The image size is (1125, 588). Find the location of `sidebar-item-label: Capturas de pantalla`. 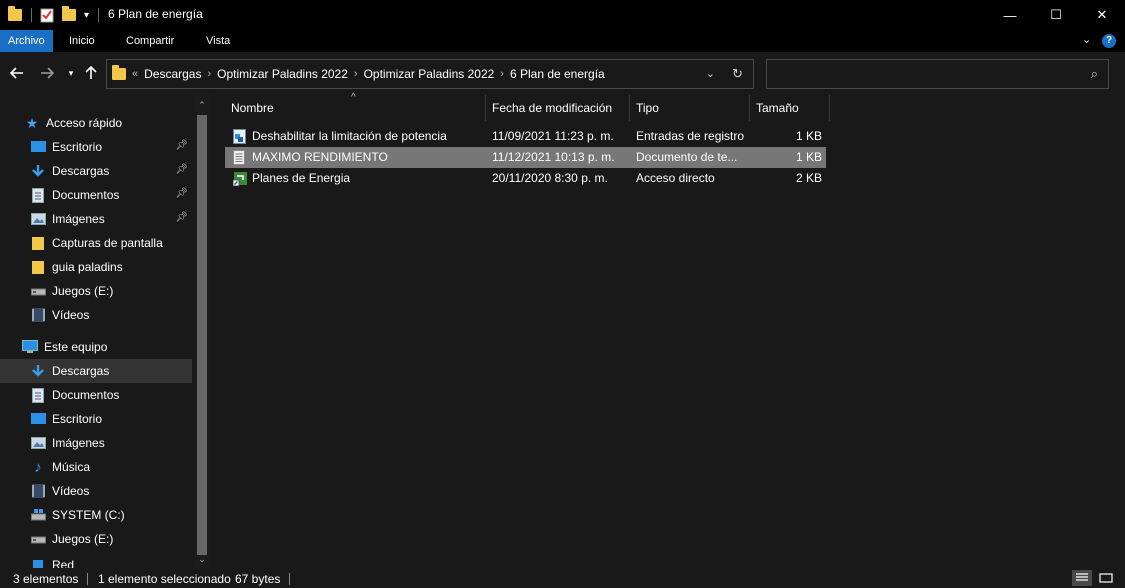

sidebar-item-label: Capturas de pantalla is located at coordinates (107, 243).